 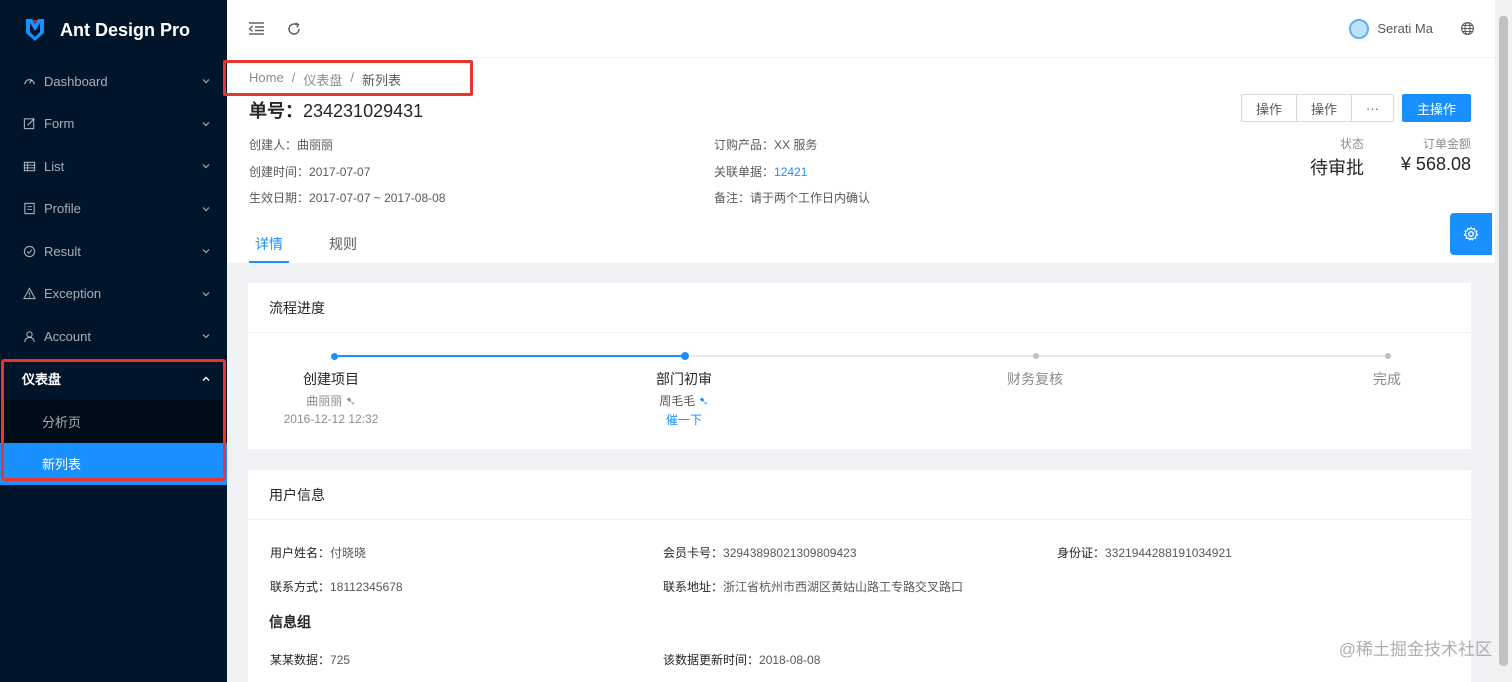 I want to click on info-update: 该数据更新时间：2018-08-08, so click(x=741, y=659).